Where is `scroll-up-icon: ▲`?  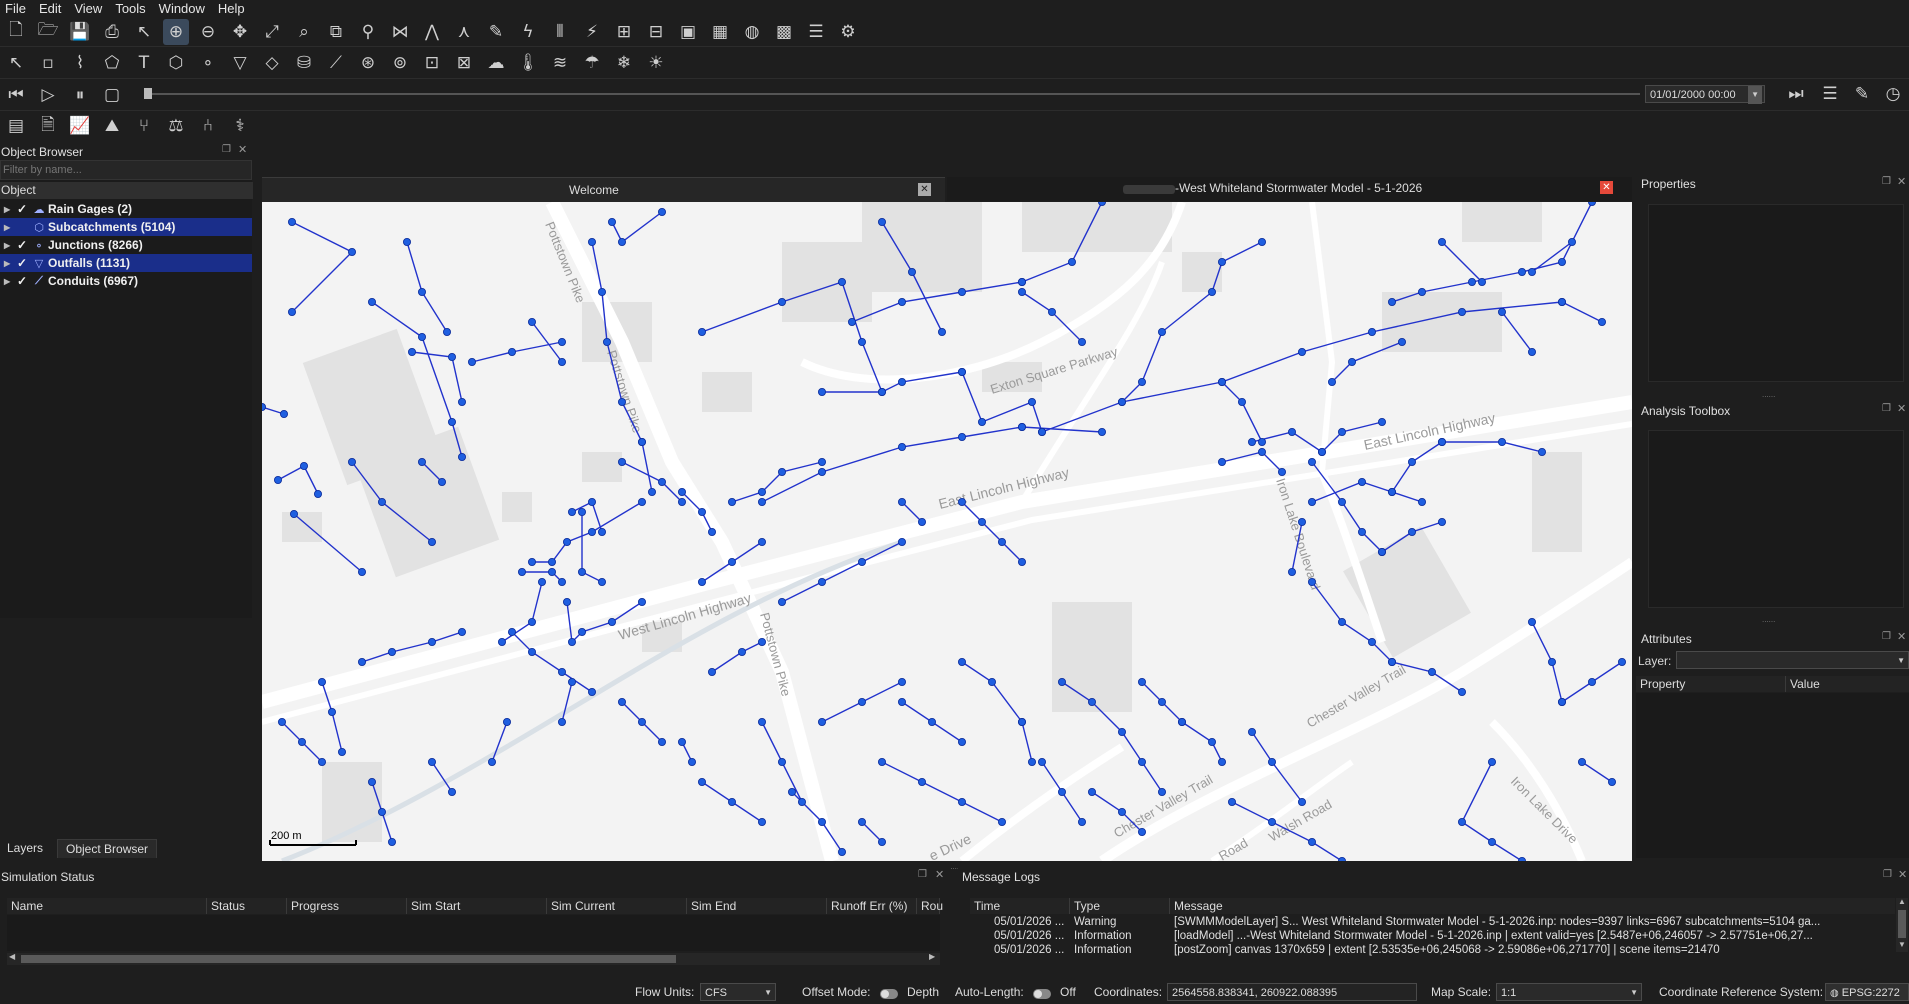
scroll-up-icon: ▲ is located at coordinates (1902, 901).